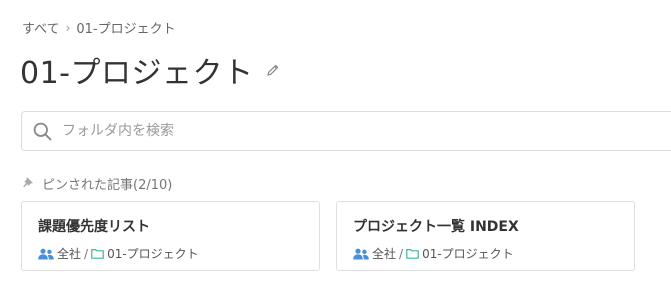 This screenshot has height=292, width=671. Describe the element at coordinates (41, 27) in the screenshot. I see `breadcrumb-root: すべて` at that location.